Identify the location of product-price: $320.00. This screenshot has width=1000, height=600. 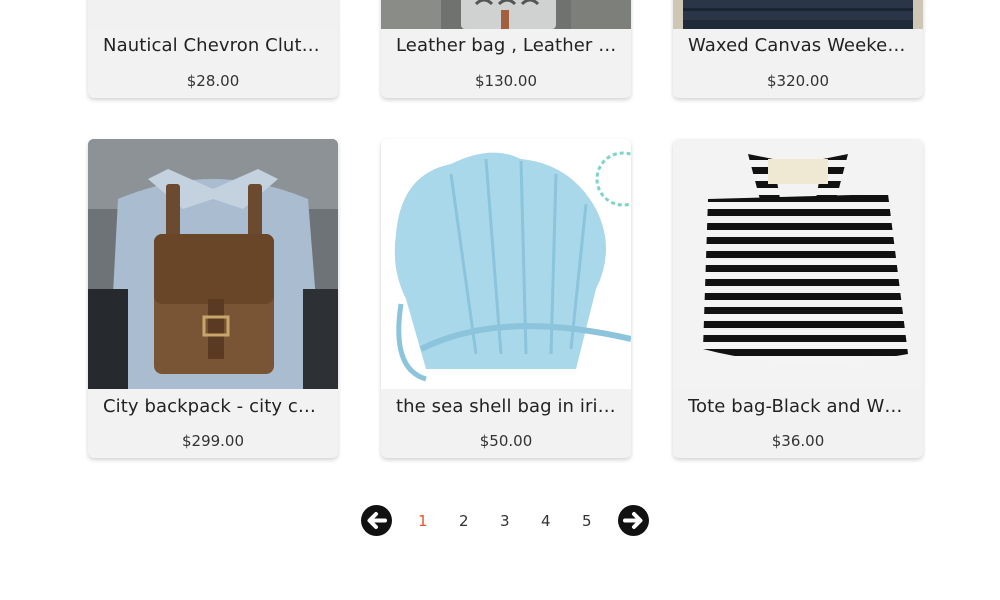
(798, 81).